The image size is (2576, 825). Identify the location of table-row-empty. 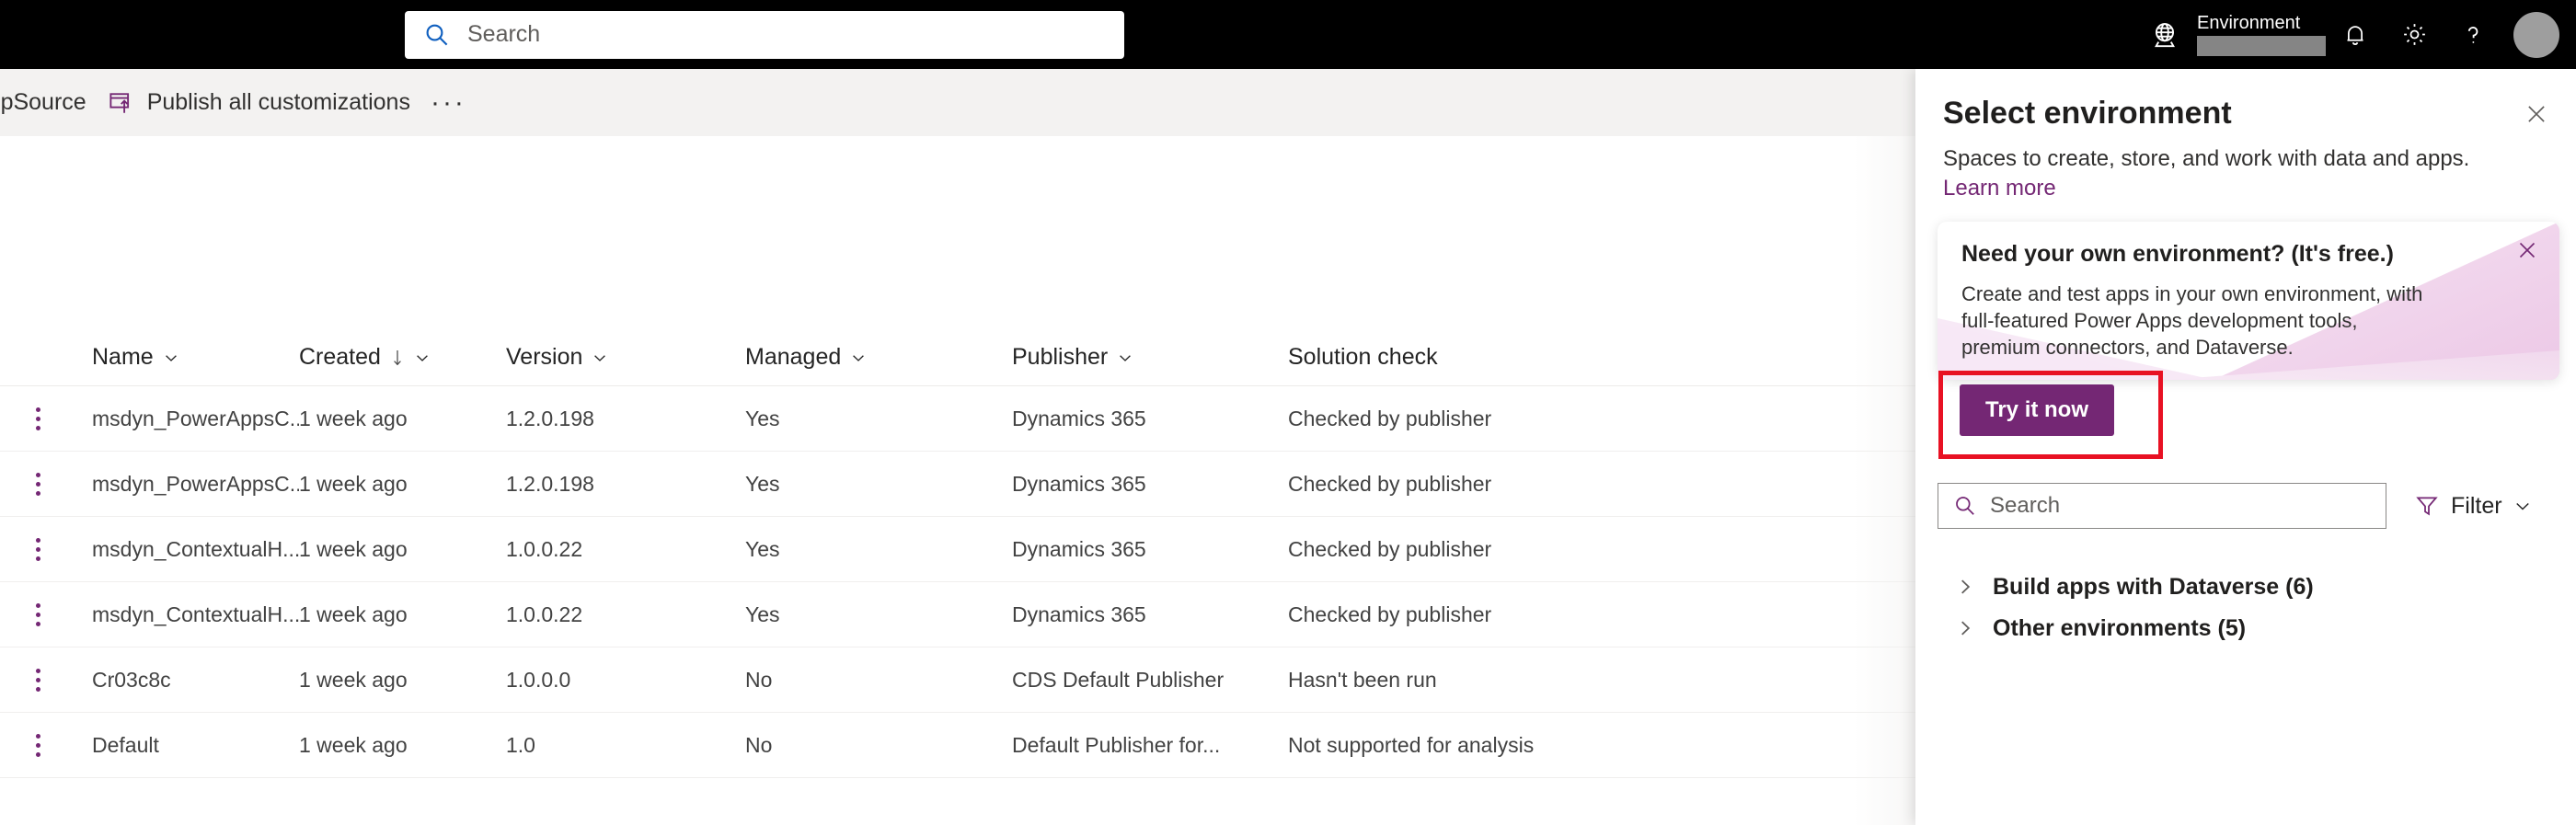
(963, 801).